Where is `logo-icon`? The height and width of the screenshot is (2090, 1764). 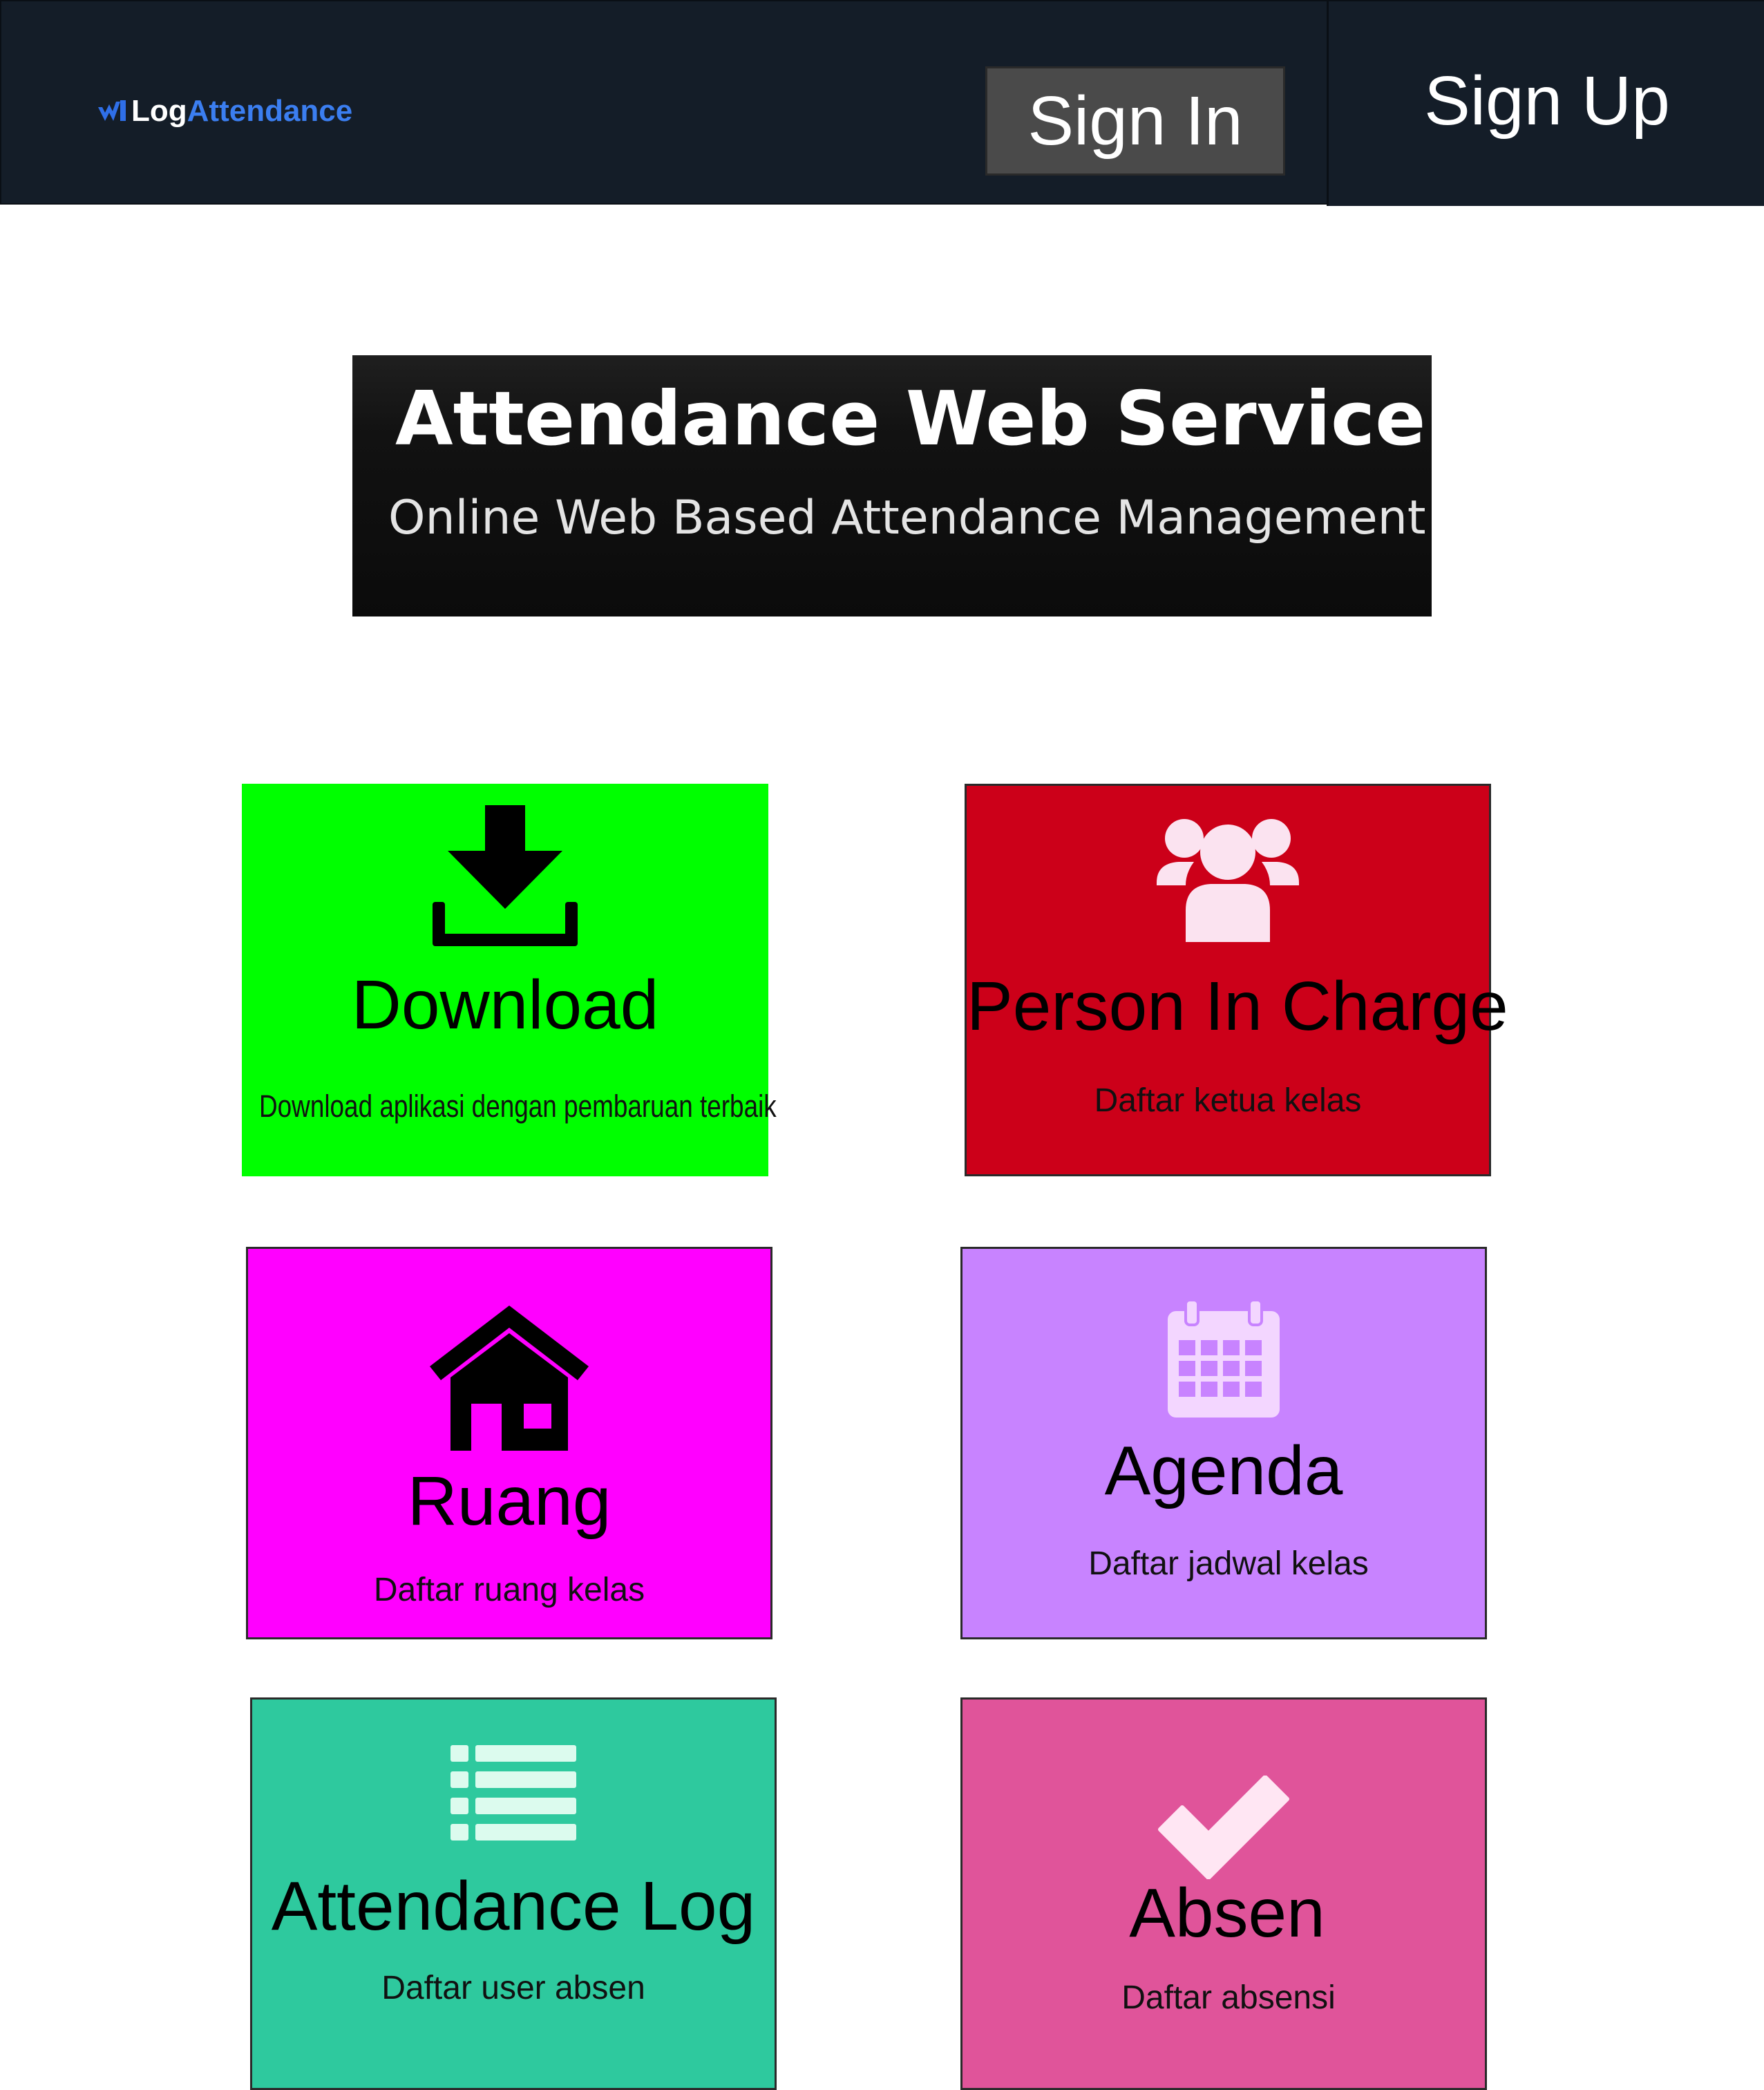 logo-icon is located at coordinates (112, 110).